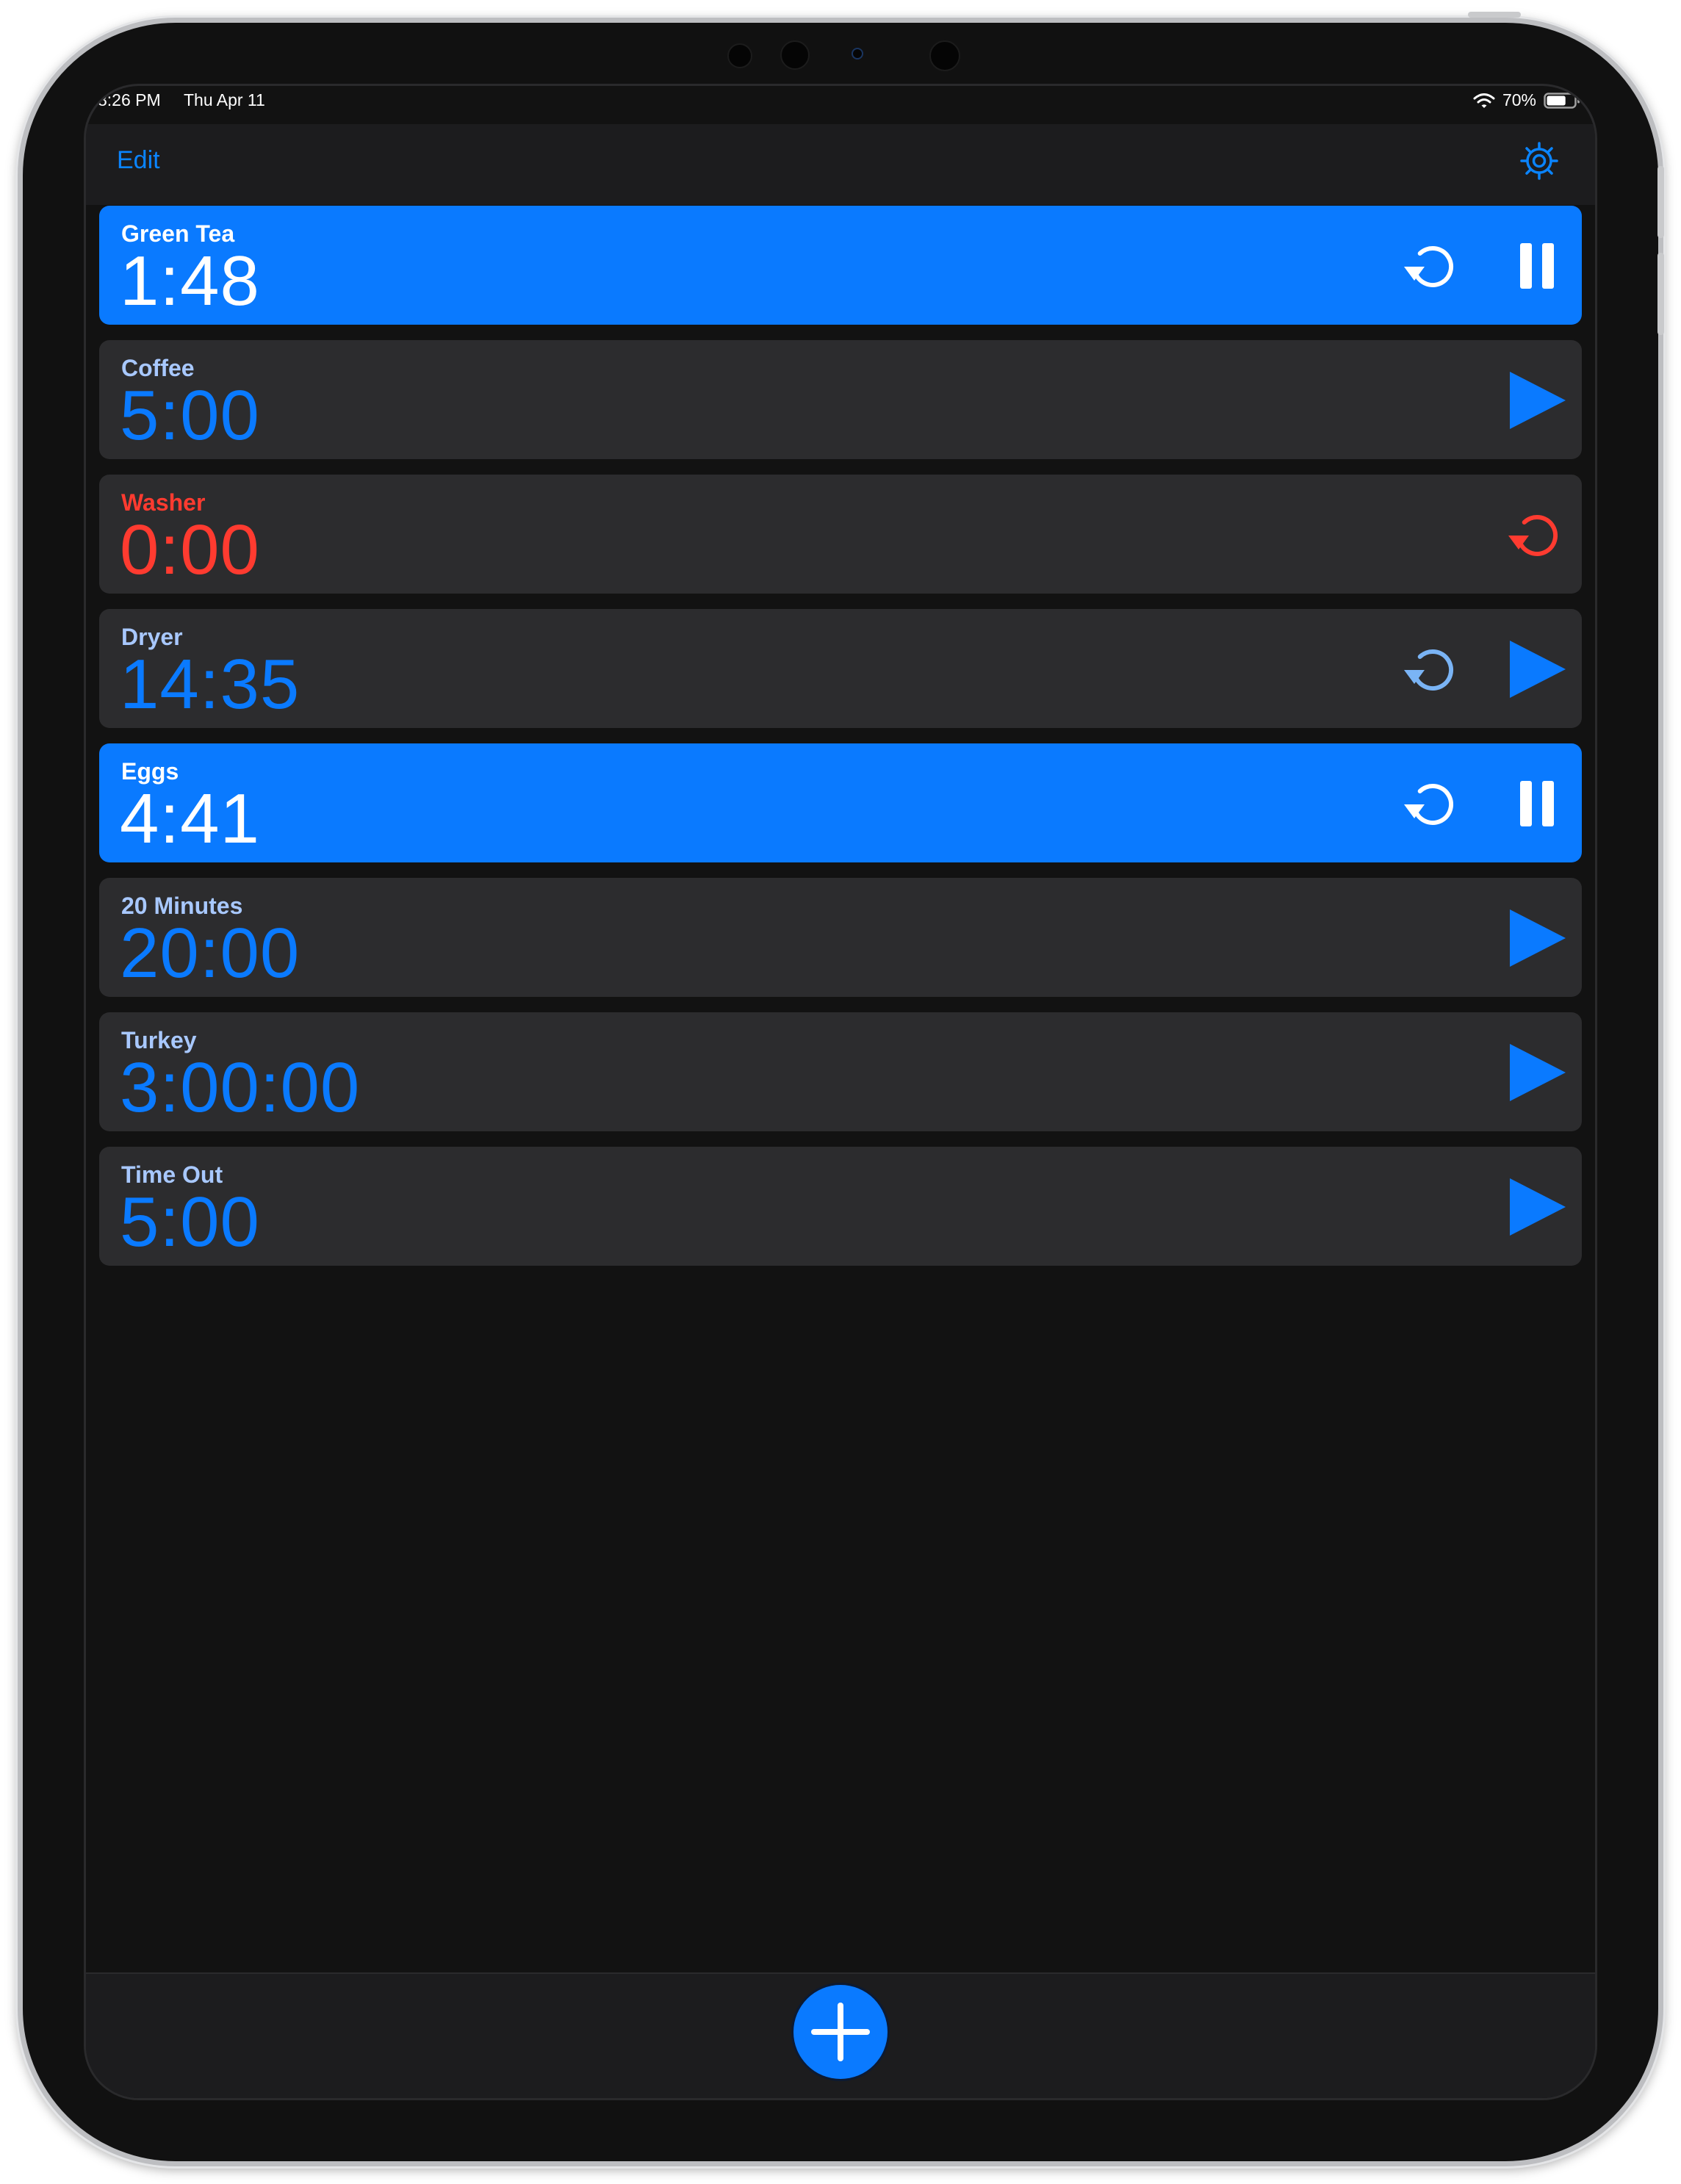 This screenshot has width=1681, height=2184. What do you see at coordinates (1519, 99) in the screenshot?
I see `battery-percent: 70%` at bounding box center [1519, 99].